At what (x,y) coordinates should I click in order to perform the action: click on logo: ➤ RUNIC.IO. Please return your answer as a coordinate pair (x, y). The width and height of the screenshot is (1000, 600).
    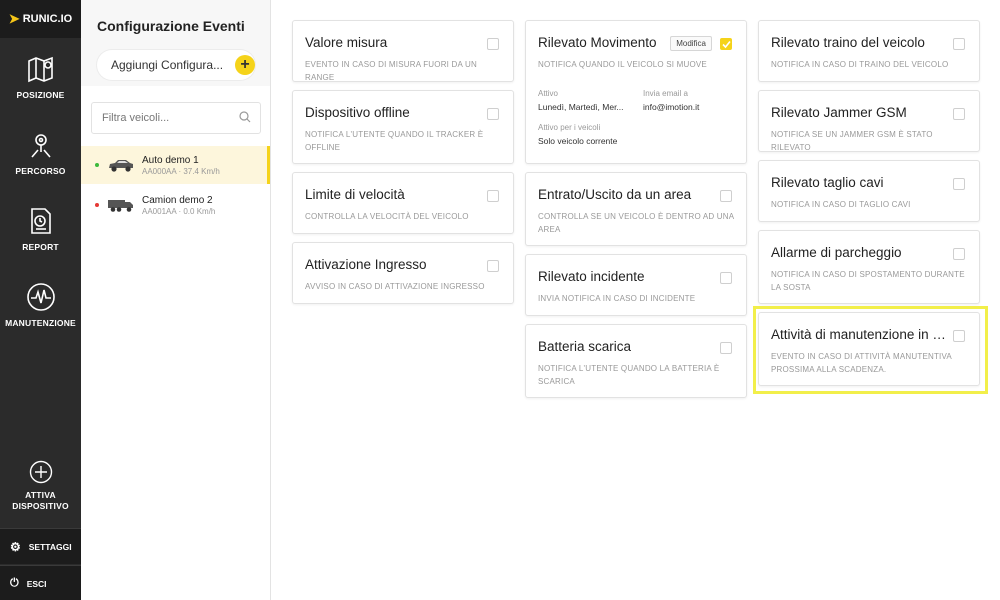
    Looking at the image, I should click on (40, 19).